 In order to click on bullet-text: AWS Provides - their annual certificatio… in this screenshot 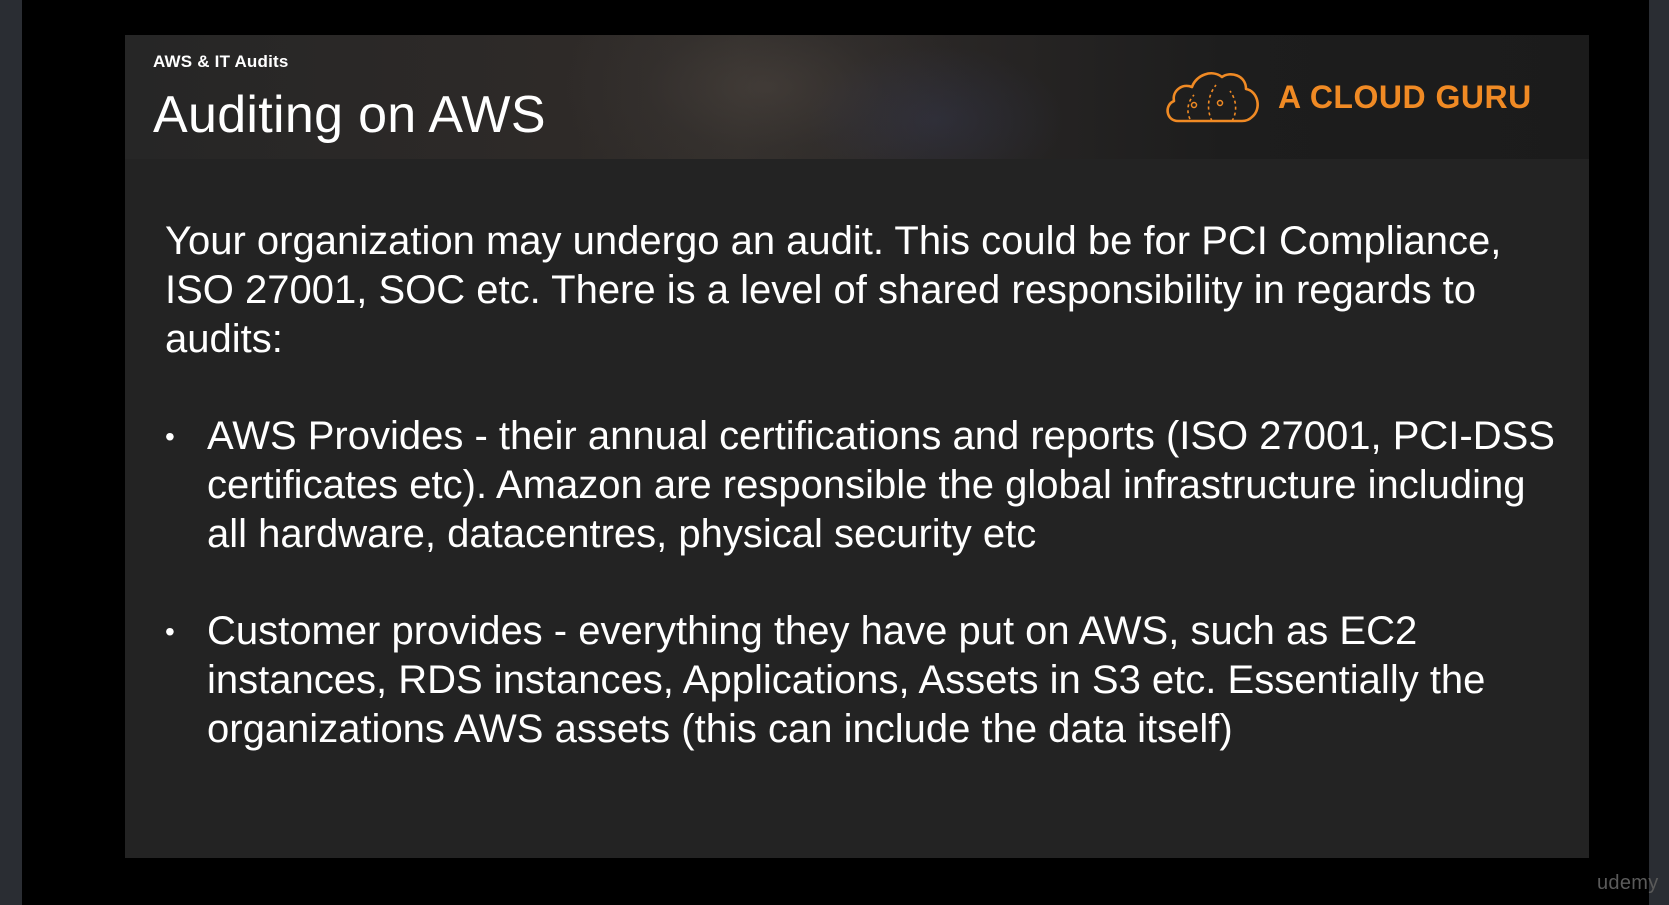, I will do `click(881, 485)`.